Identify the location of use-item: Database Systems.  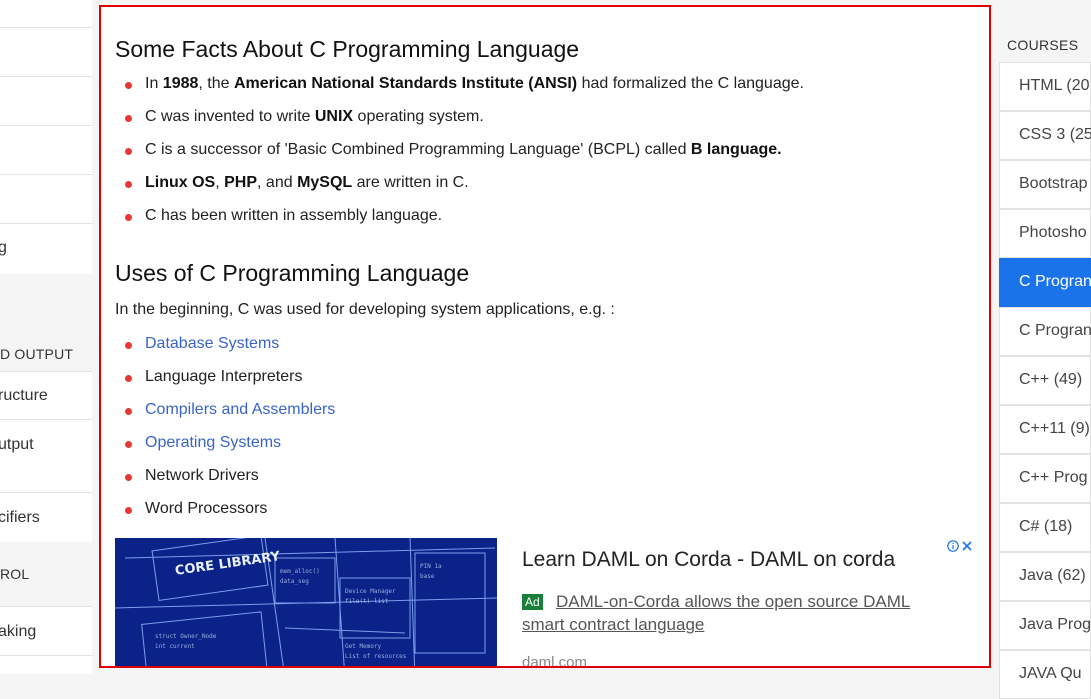
(212, 344).